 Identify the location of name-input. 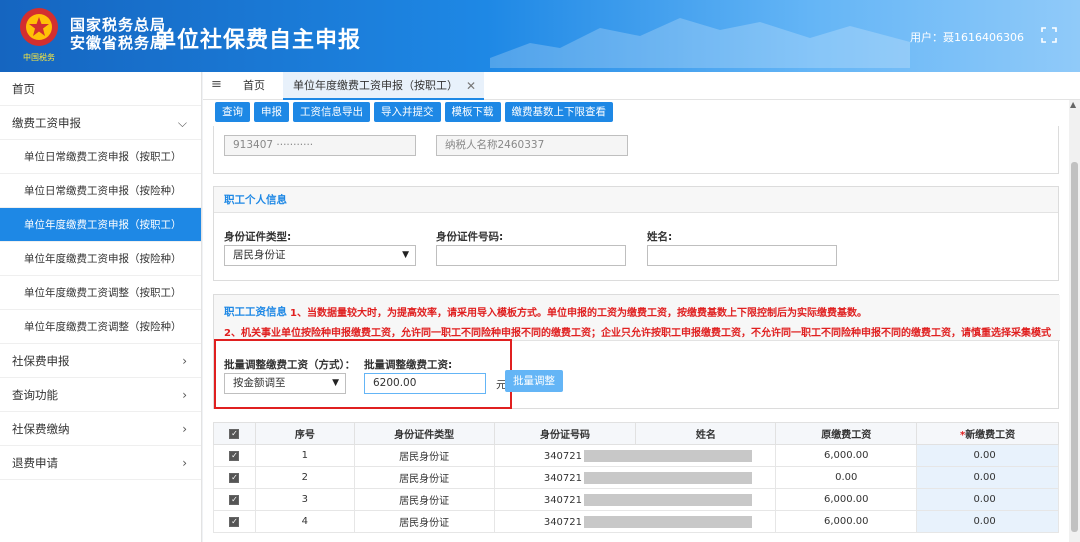
(742, 255).